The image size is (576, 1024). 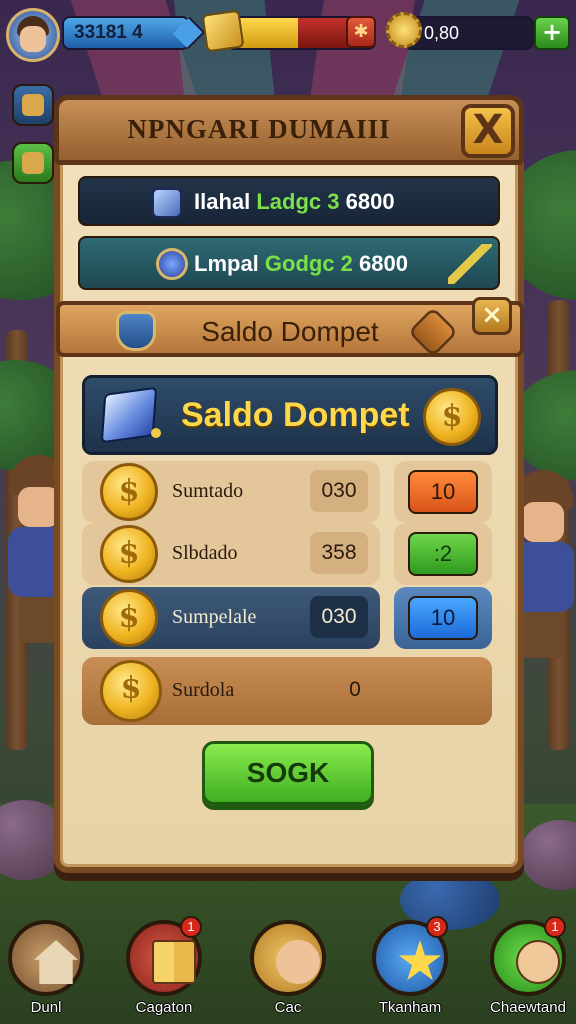 I want to click on confirm-button: SOGK, so click(x=288, y=773).